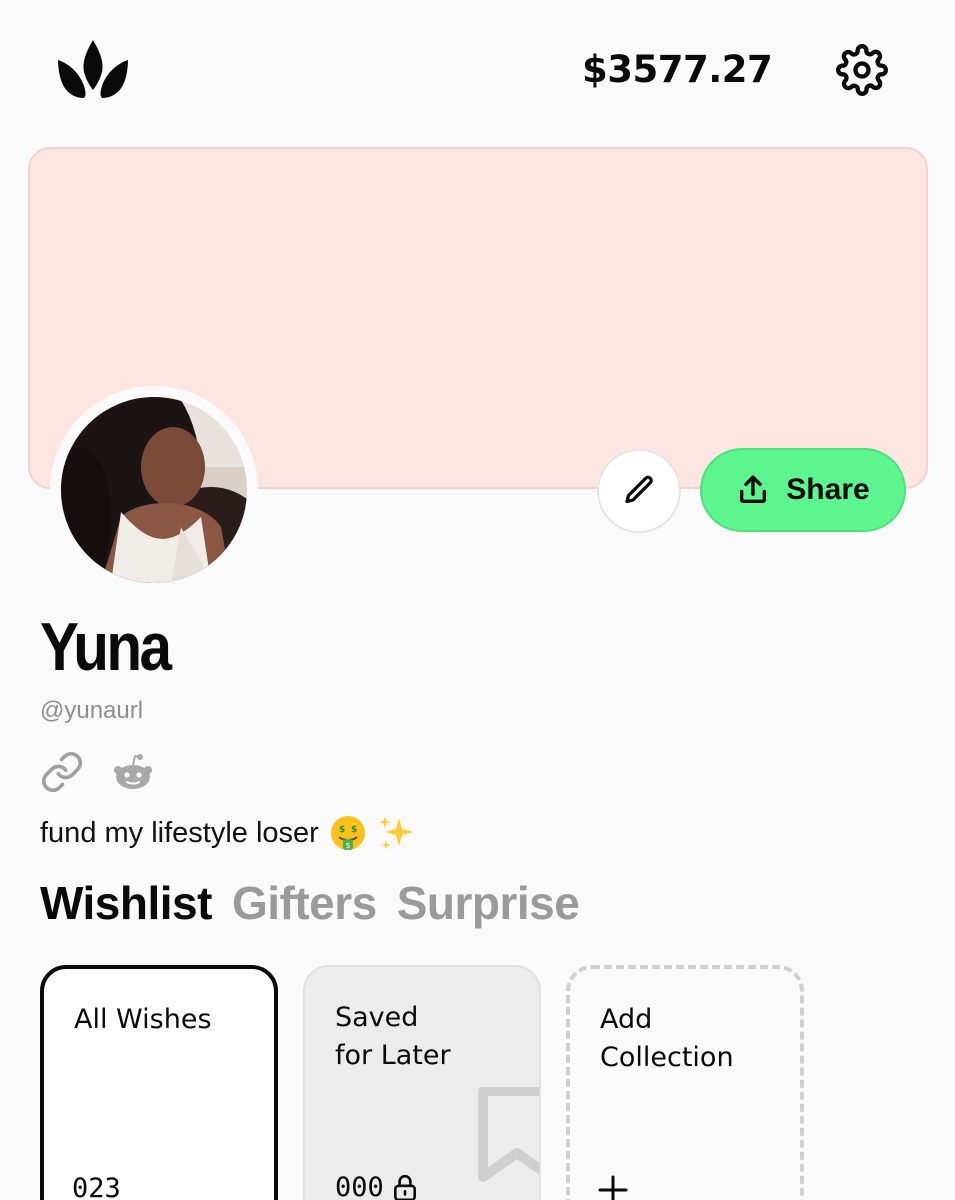 This screenshot has width=955, height=1200. I want to click on profile-handle: @yunaurl, so click(92, 710).